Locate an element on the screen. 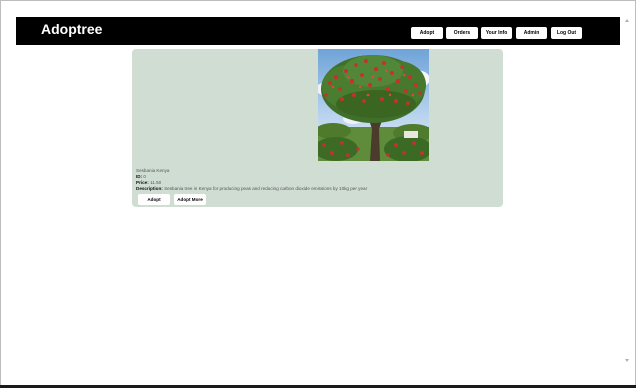  scroll-up-icon is located at coordinates (627, 20).